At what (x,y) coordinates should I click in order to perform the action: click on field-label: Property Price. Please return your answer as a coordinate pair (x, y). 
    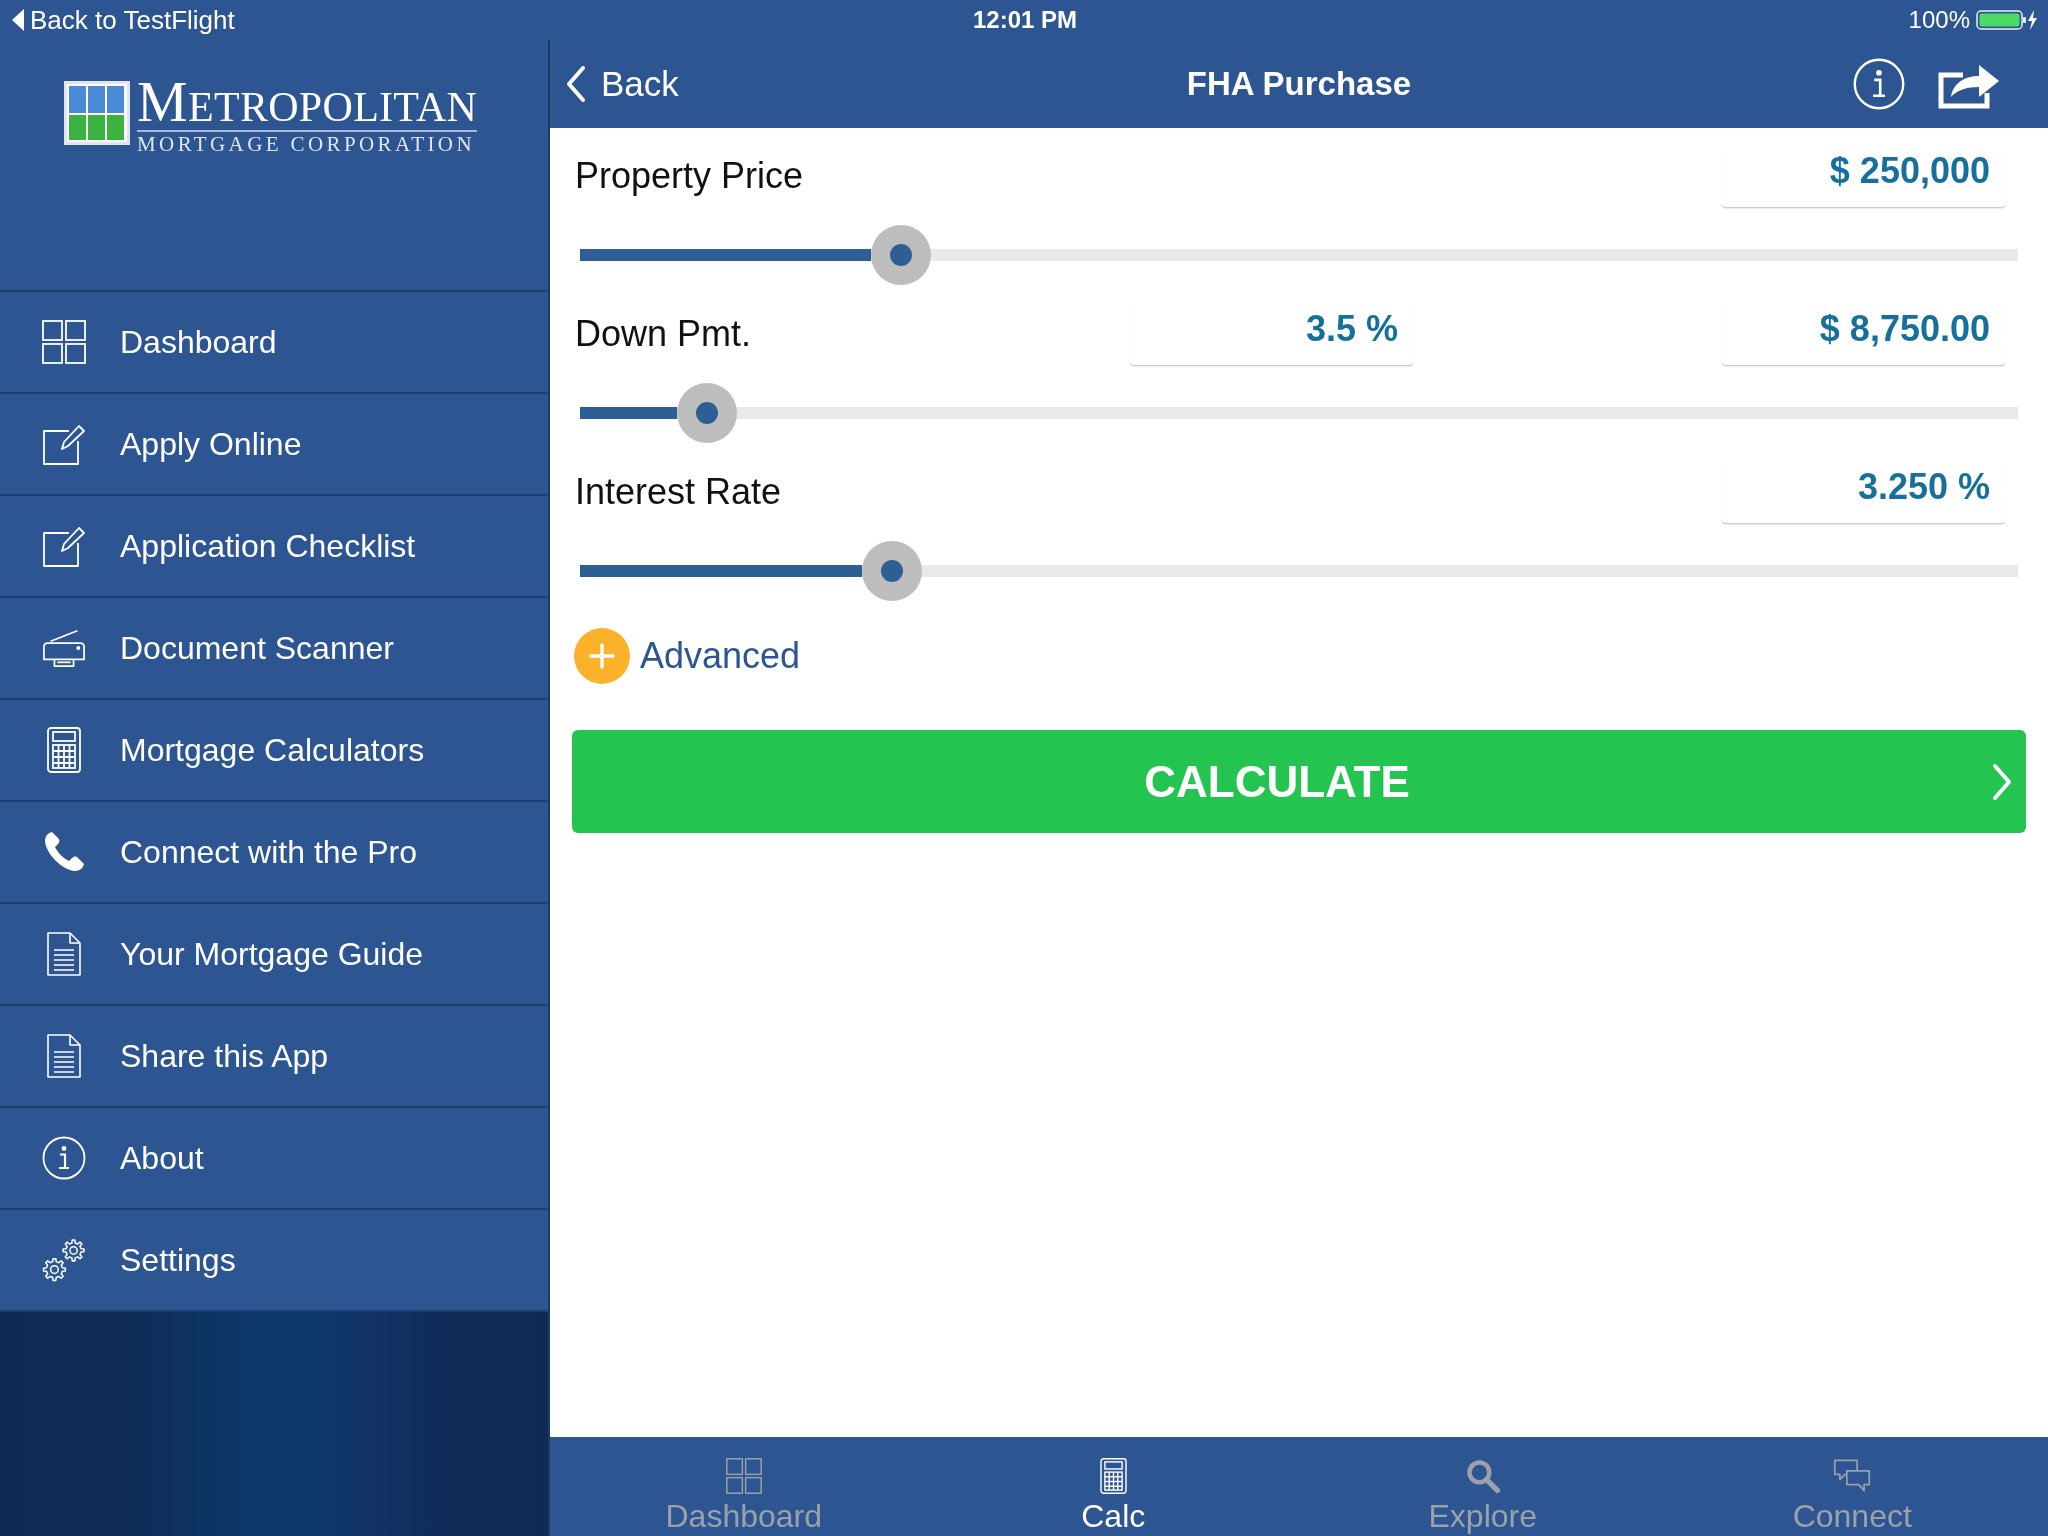
    Looking at the image, I should click on (690, 176).